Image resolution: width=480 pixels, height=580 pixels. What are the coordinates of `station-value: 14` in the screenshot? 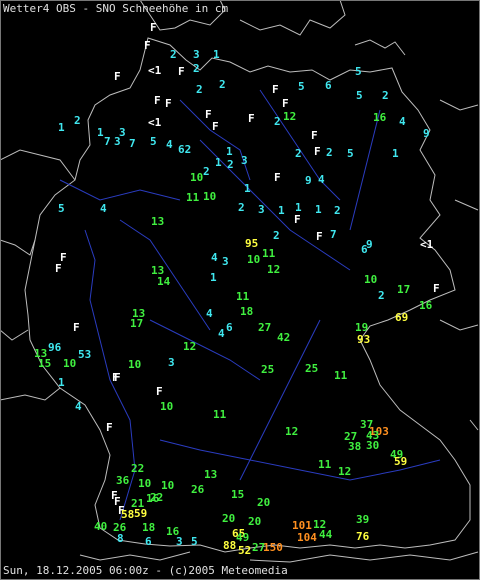 It's located at (164, 281).